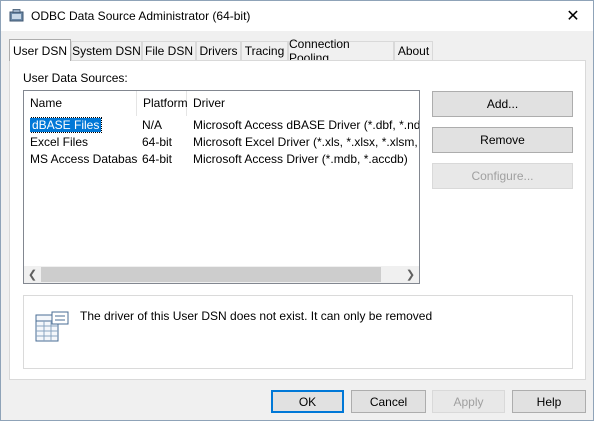 Image resolution: width=594 pixels, height=421 pixels. What do you see at coordinates (413, 50) in the screenshot?
I see `tab-about: About` at bounding box center [413, 50].